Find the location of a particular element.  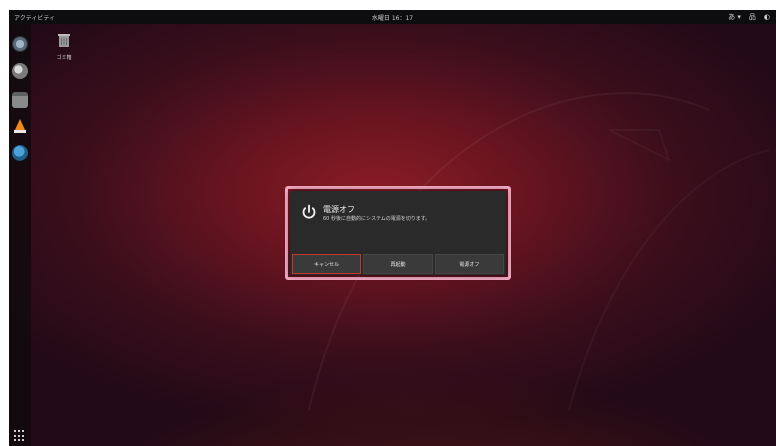

files-icon is located at coordinates (20, 100).